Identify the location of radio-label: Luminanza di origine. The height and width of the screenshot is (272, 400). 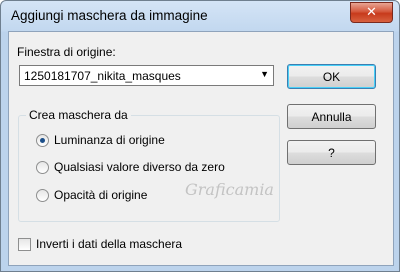
(109, 140).